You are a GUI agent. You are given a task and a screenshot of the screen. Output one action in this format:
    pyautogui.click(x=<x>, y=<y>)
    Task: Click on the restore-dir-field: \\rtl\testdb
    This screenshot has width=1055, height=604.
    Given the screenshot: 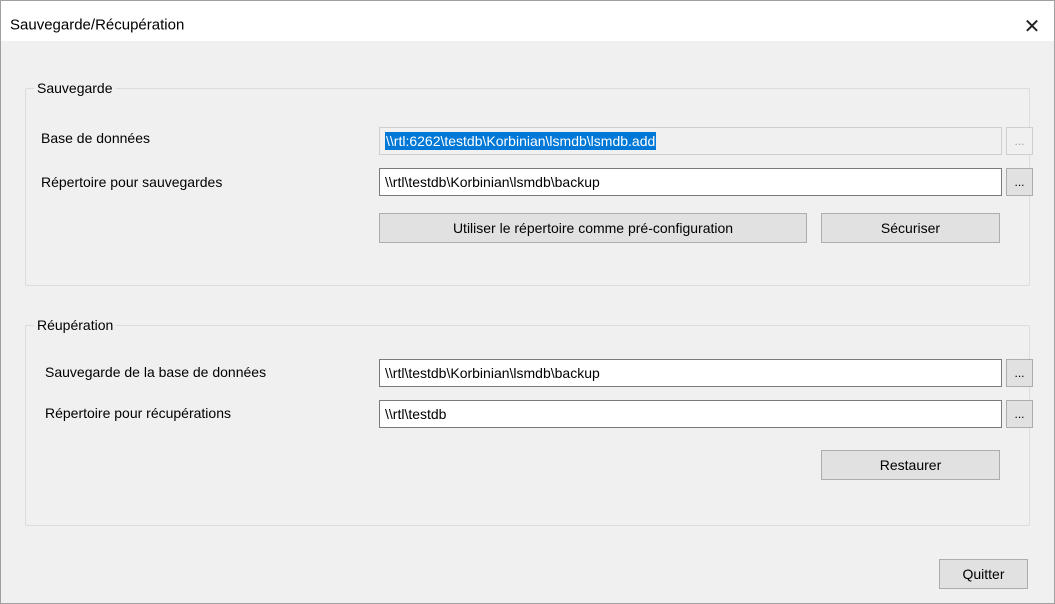 What is the action you would take?
    pyautogui.click(x=690, y=414)
    